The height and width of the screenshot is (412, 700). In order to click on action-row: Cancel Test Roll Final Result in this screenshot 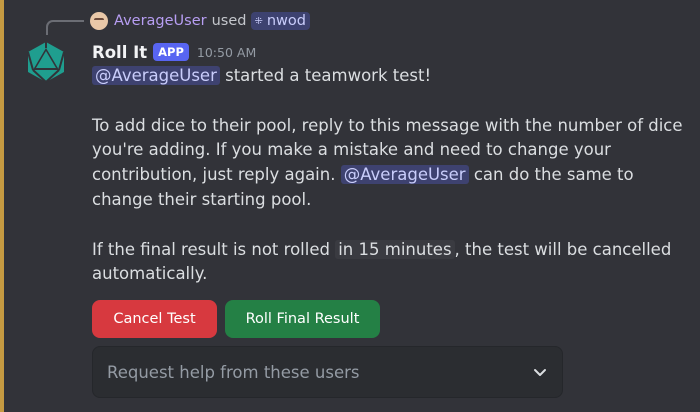, I will do `click(236, 319)`.